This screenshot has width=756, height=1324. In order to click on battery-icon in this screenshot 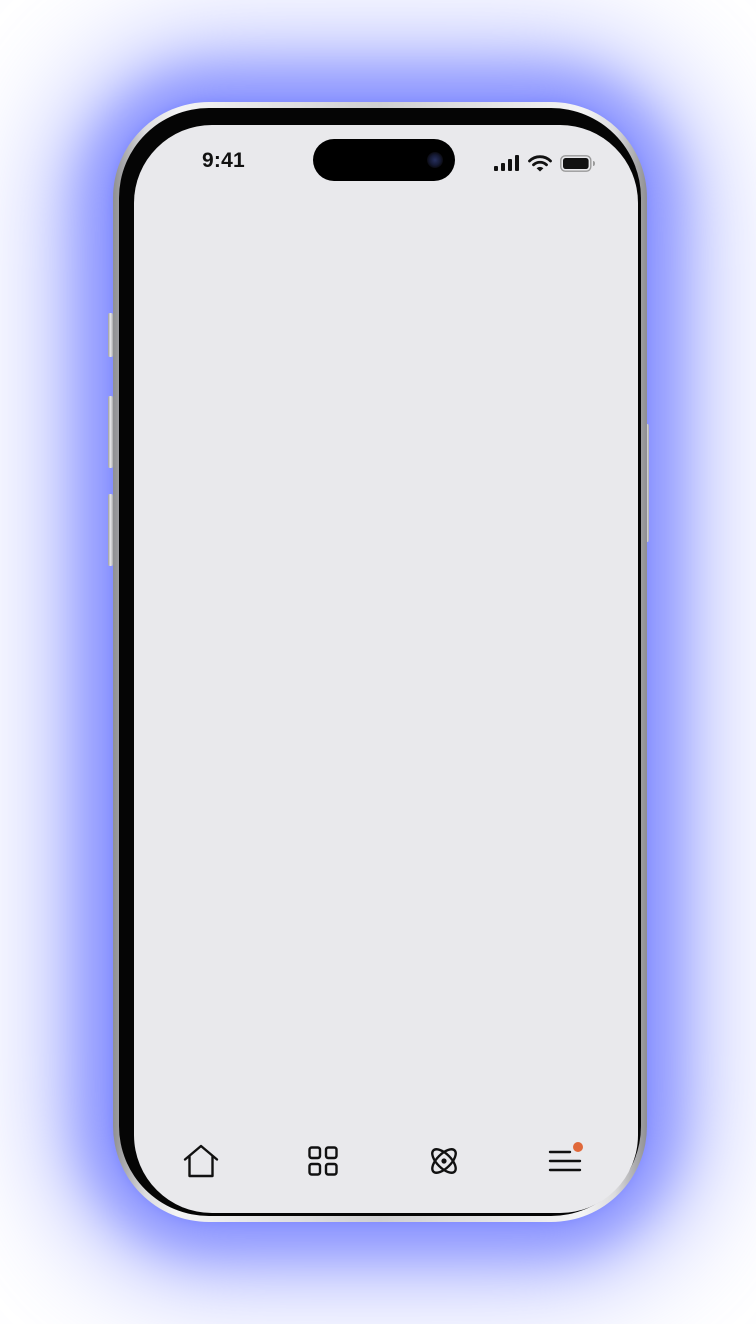, I will do `click(577, 163)`.